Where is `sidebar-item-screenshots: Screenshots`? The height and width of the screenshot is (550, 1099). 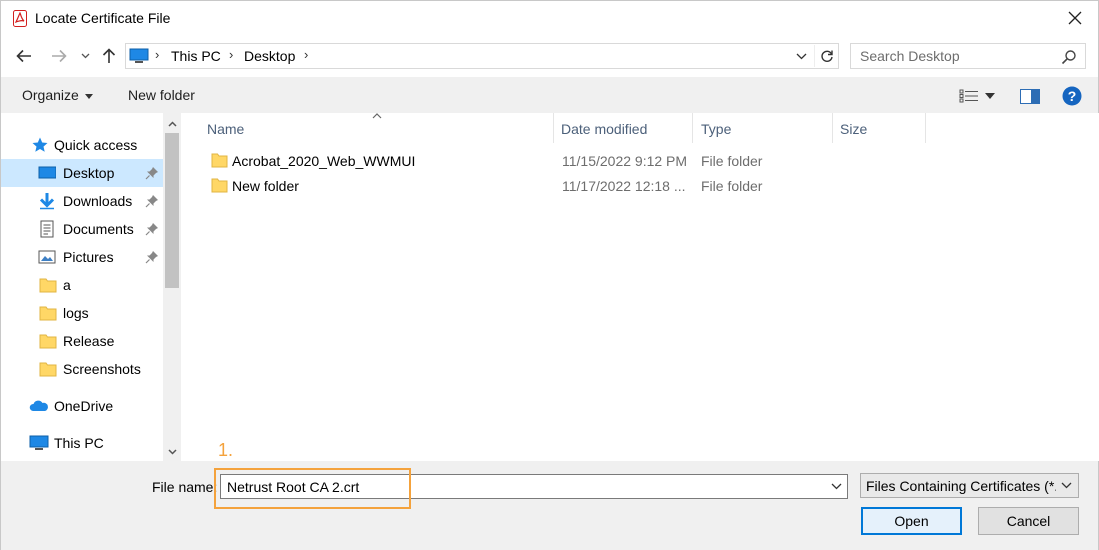
sidebar-item-screenshots: Screenshots is located at coordinates (82, 369).